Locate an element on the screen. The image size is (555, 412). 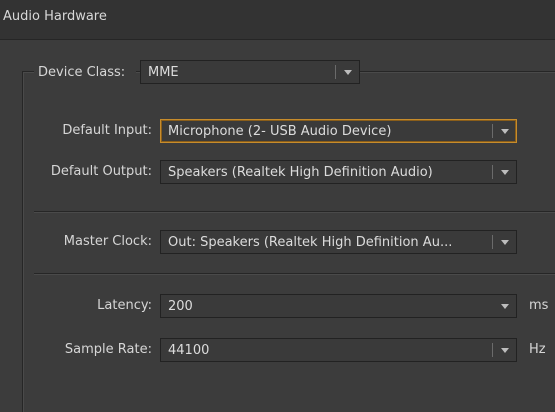
latency-value: 200 is located at coordinates (180, 306).